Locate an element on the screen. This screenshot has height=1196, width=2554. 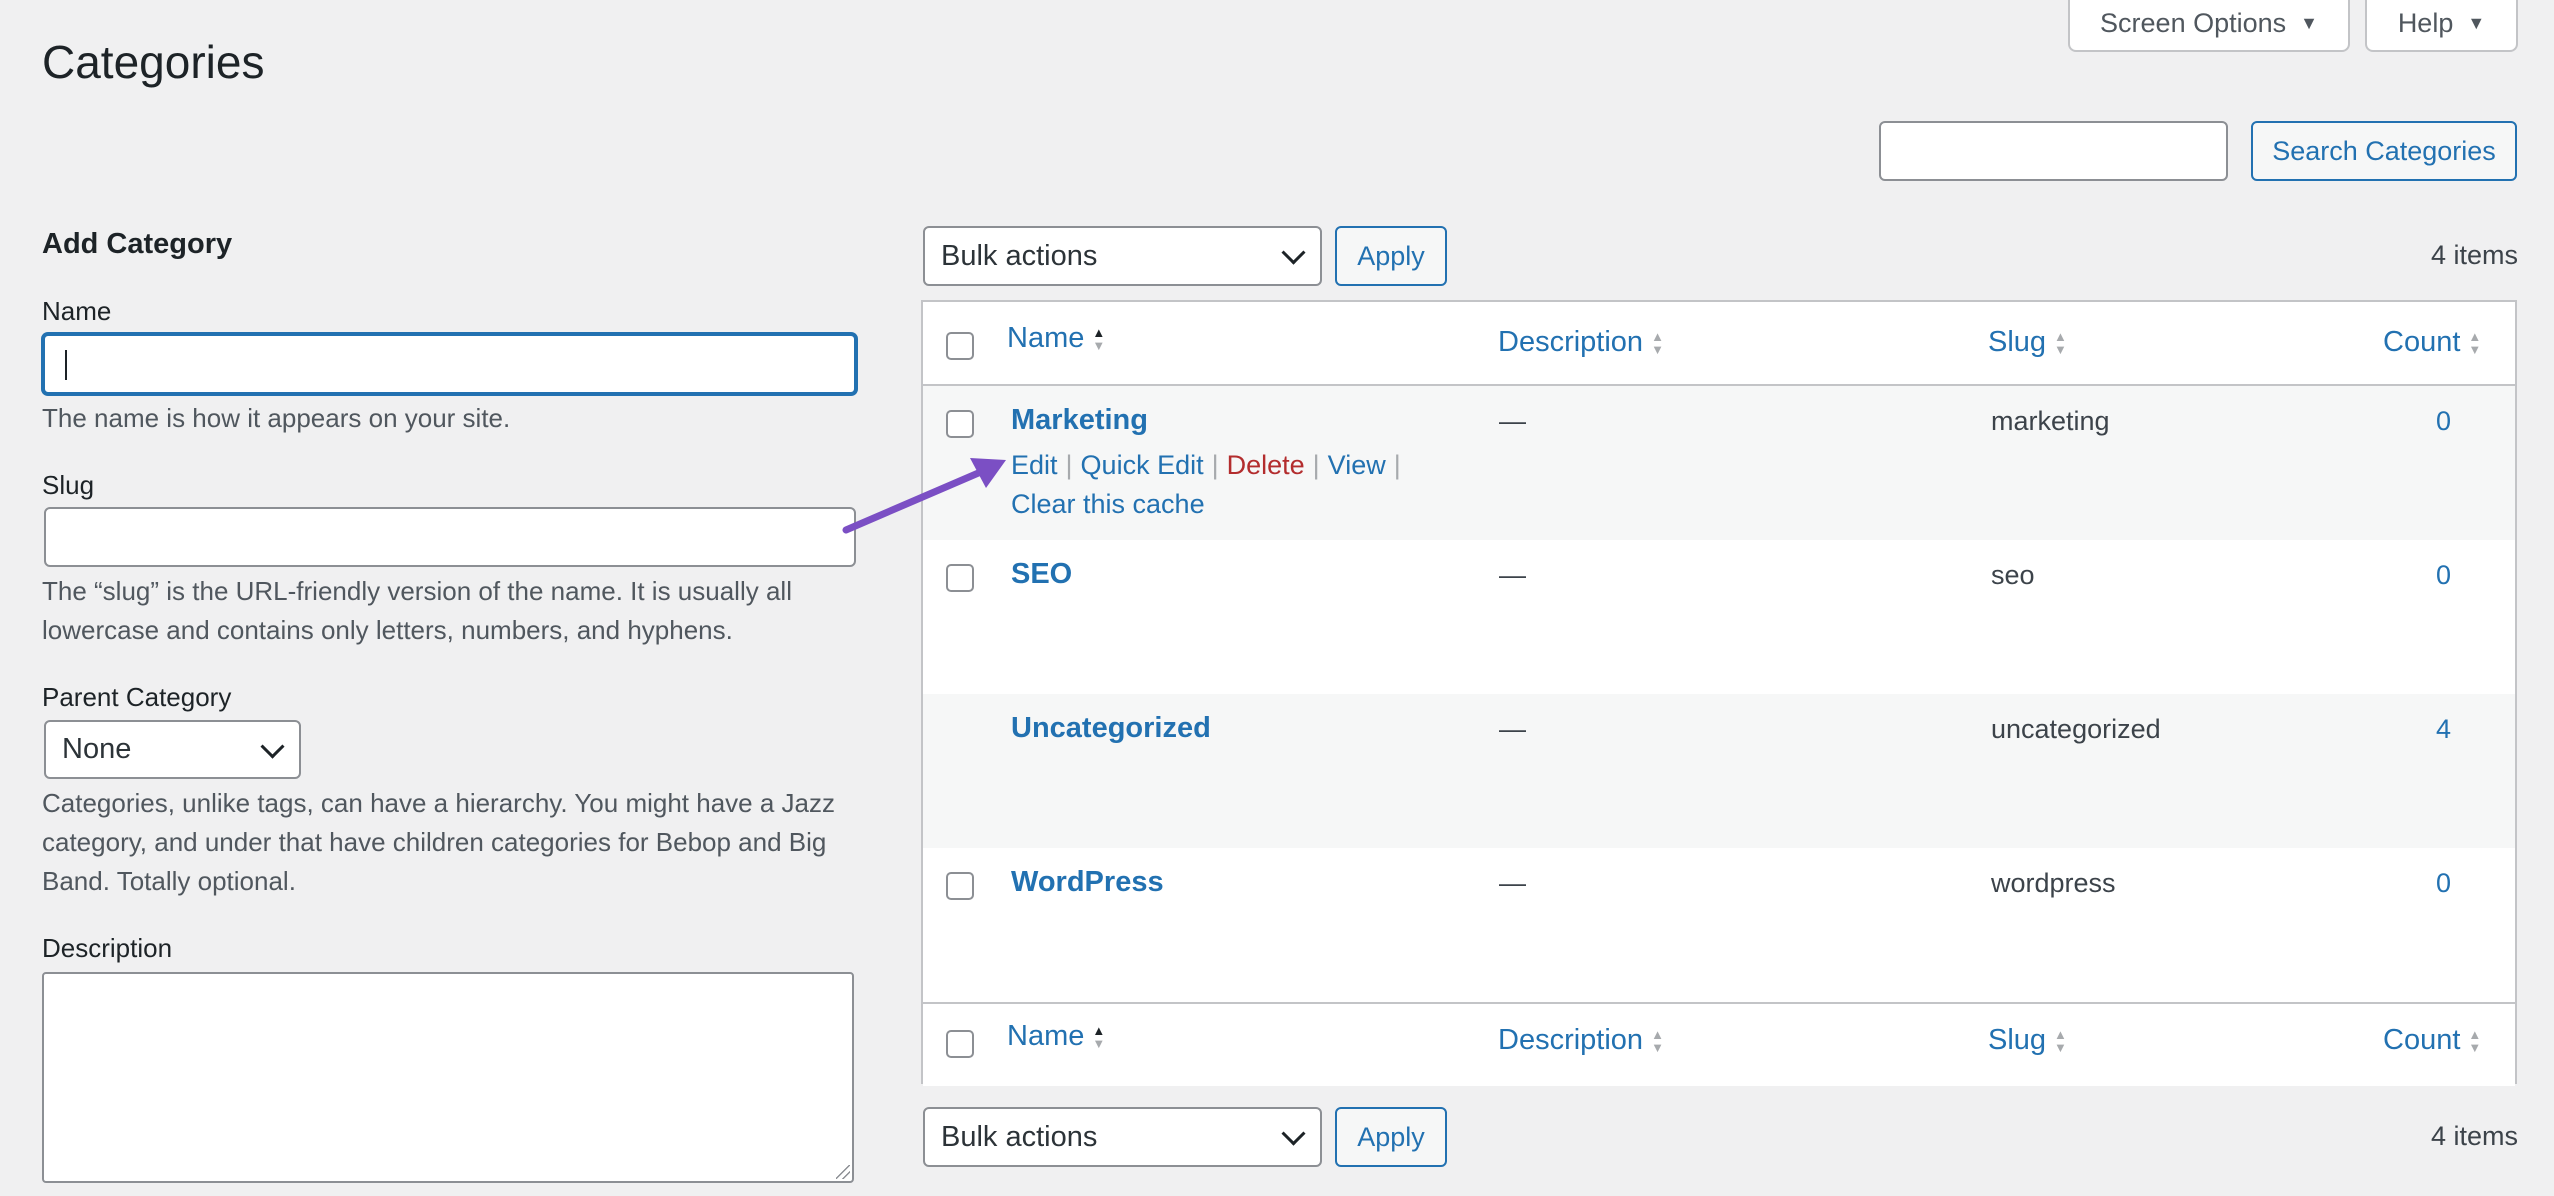
table-row: WordPress — wordpress 0 is located at coordinates (1719, 925).